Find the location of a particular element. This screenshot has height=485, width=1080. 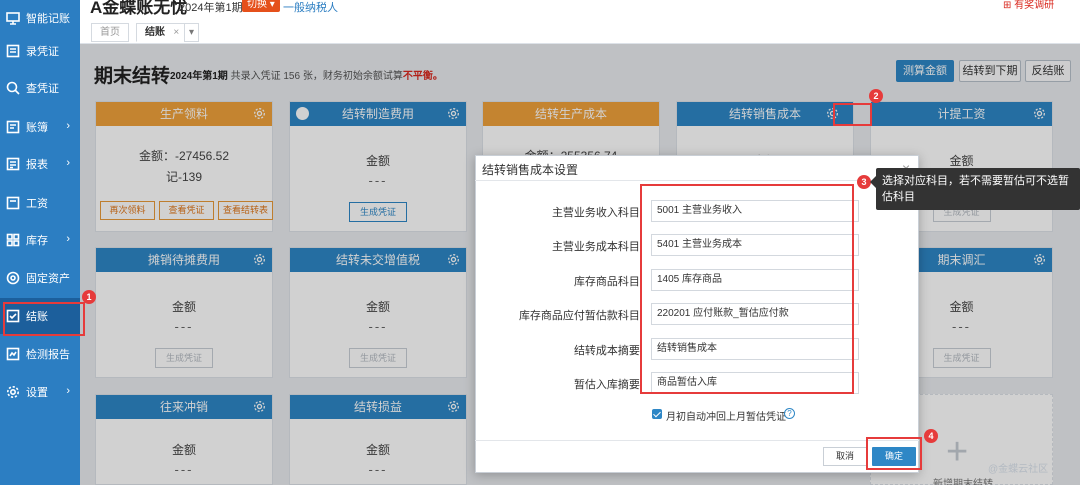

annotation-tooltip: 选择对应科目，若不需要暂估可不选暂估科目 is located at coordinates (975, 189).